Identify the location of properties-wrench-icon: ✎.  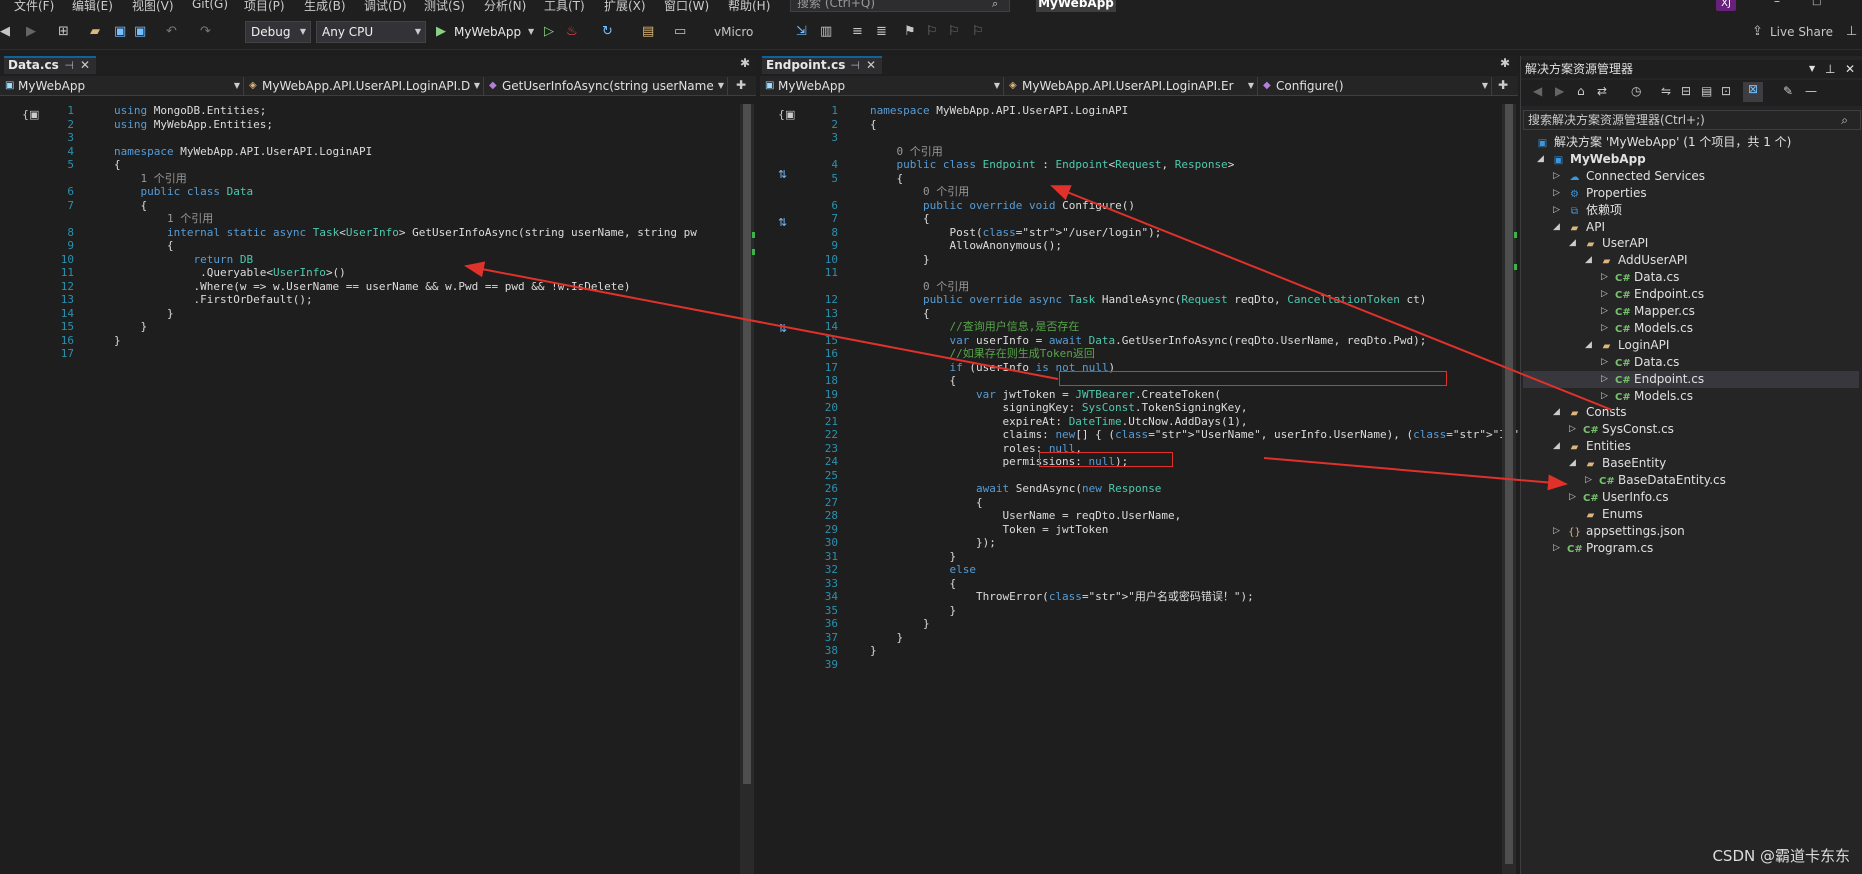
(1788, 91).